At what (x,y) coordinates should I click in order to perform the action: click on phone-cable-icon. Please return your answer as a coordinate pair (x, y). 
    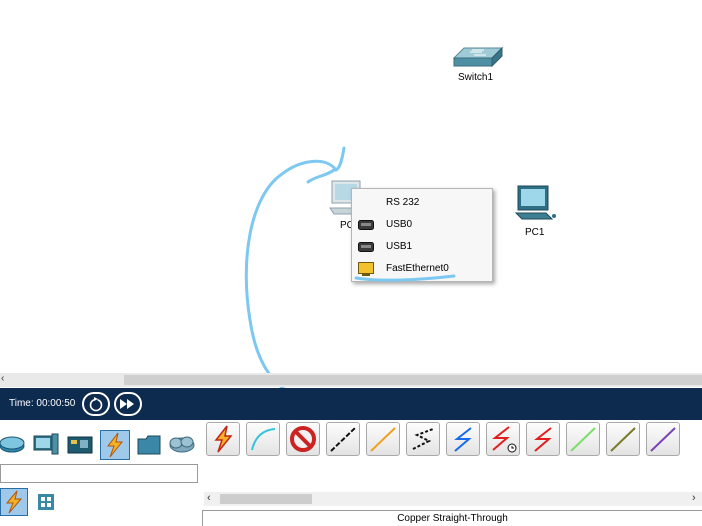
    Looking at the image, I should click on (463, 439).